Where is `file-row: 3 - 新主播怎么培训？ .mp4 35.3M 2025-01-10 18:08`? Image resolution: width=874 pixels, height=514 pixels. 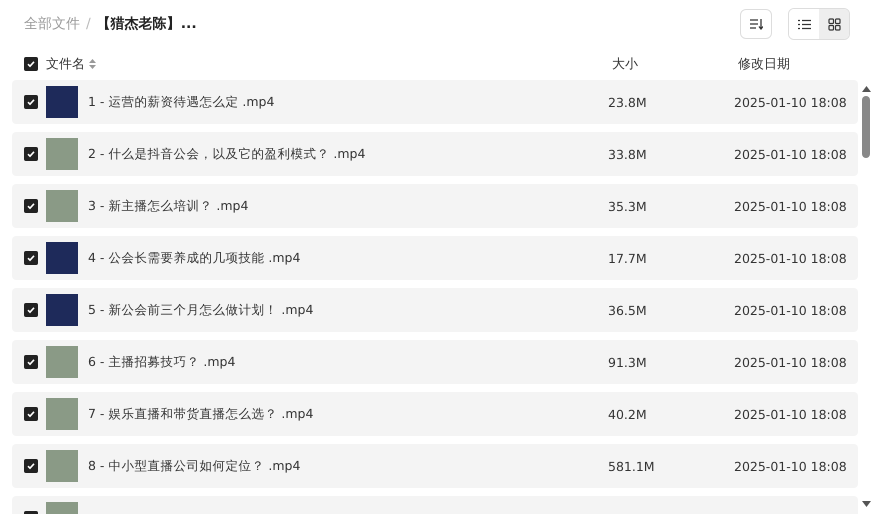 file-row: 3 - 新主播怎么培训？ .mp4 35.3M 2025-01-10 18:08 is located at coordinates (435, 206).